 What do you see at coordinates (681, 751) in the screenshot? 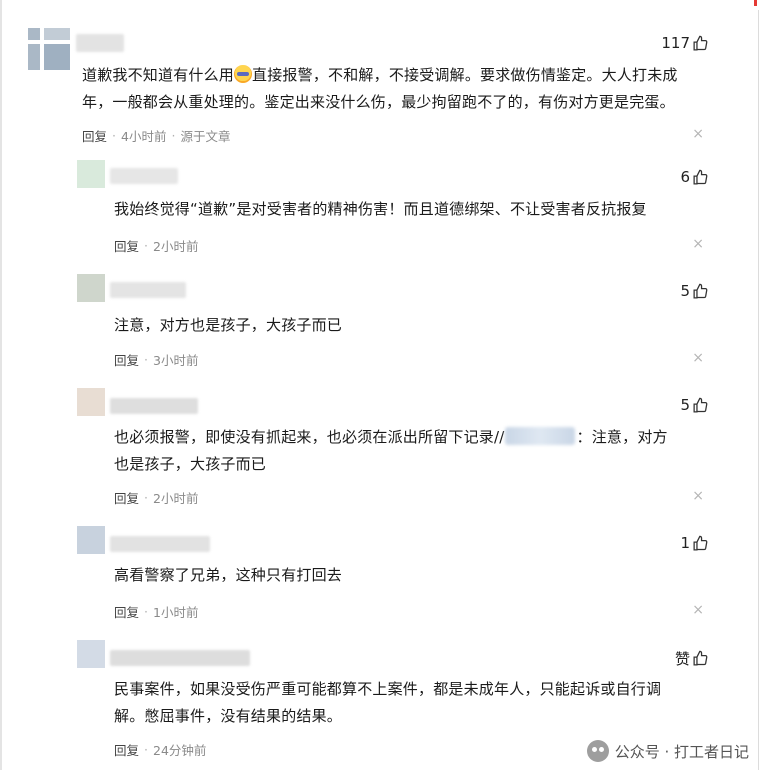
I see `watermark-text: 公众号 · 打工者日记` at bounding box center [681, 751].